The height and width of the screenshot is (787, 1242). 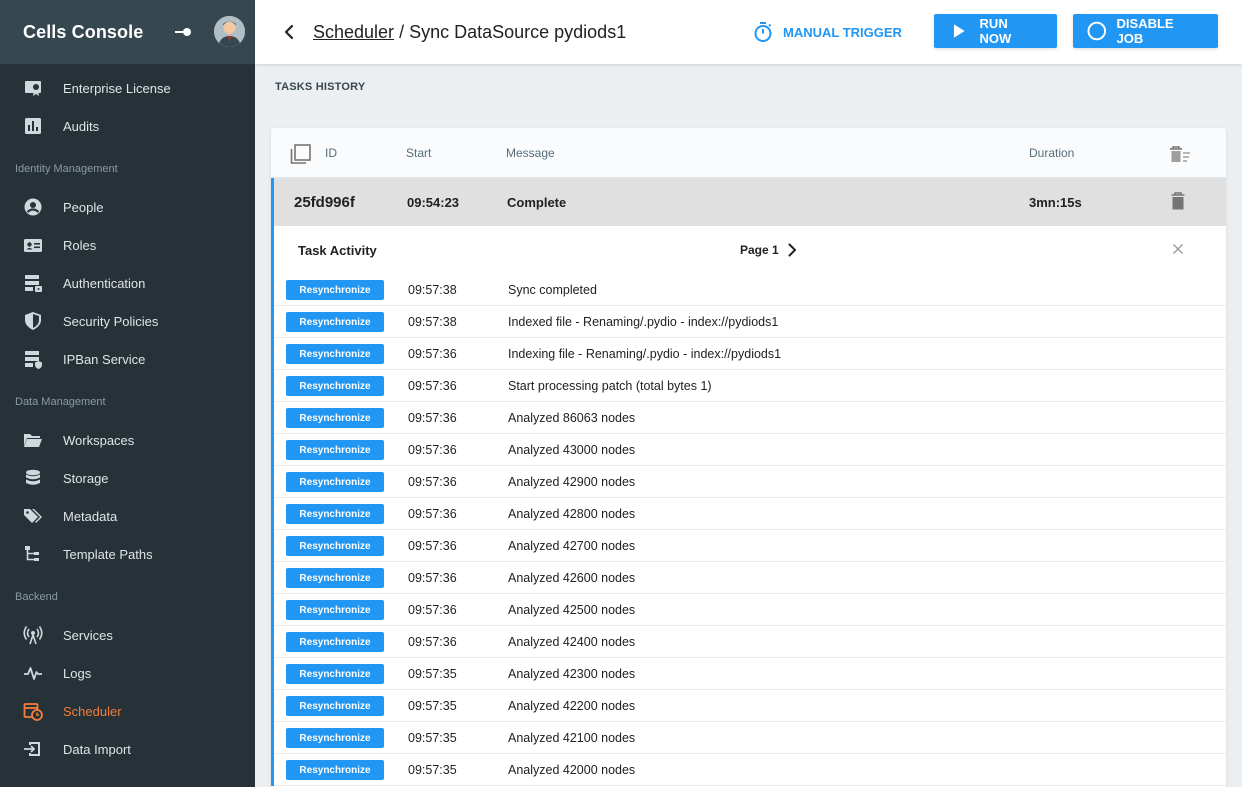 What do you see at coordinates (33, 321) in the screenshot?
I see `shield-icon` at bounding box center [33, 321].